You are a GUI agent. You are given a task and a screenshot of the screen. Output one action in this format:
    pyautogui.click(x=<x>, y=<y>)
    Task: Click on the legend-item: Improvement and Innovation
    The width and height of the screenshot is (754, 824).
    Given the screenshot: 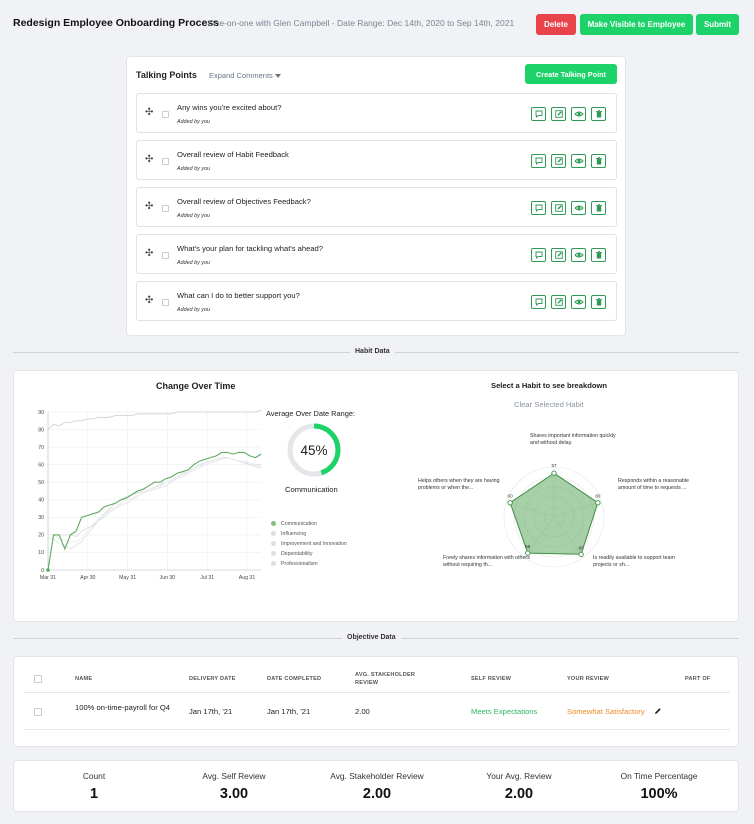 What is the action you would take?
    pyautogui.click(x=309, y=544)
    